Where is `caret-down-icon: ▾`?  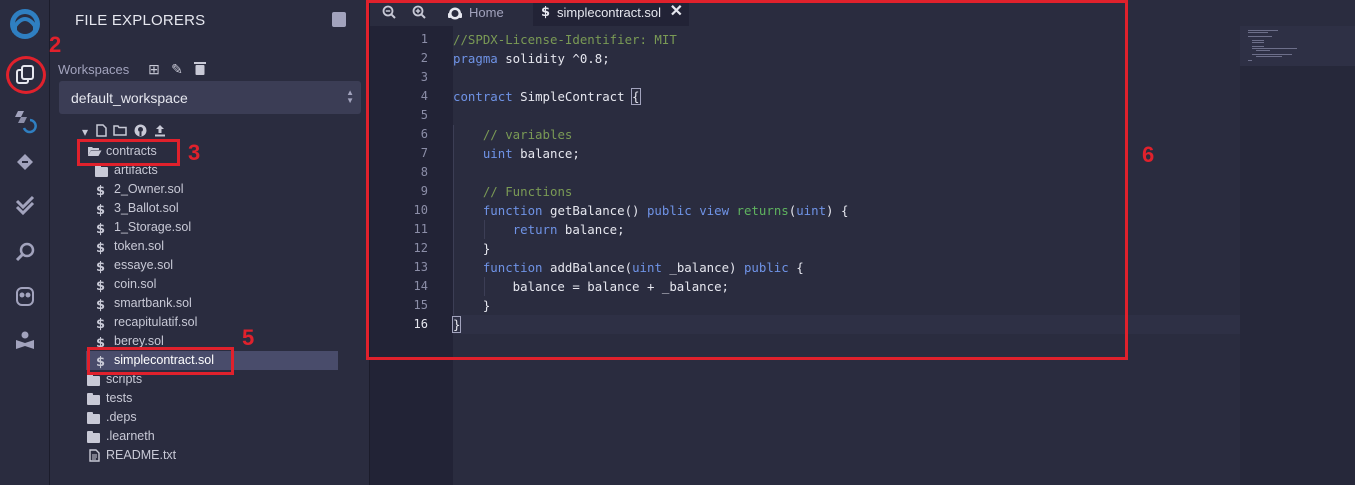 caret-down-icon: ▾ is located at coordinates (85, 132).